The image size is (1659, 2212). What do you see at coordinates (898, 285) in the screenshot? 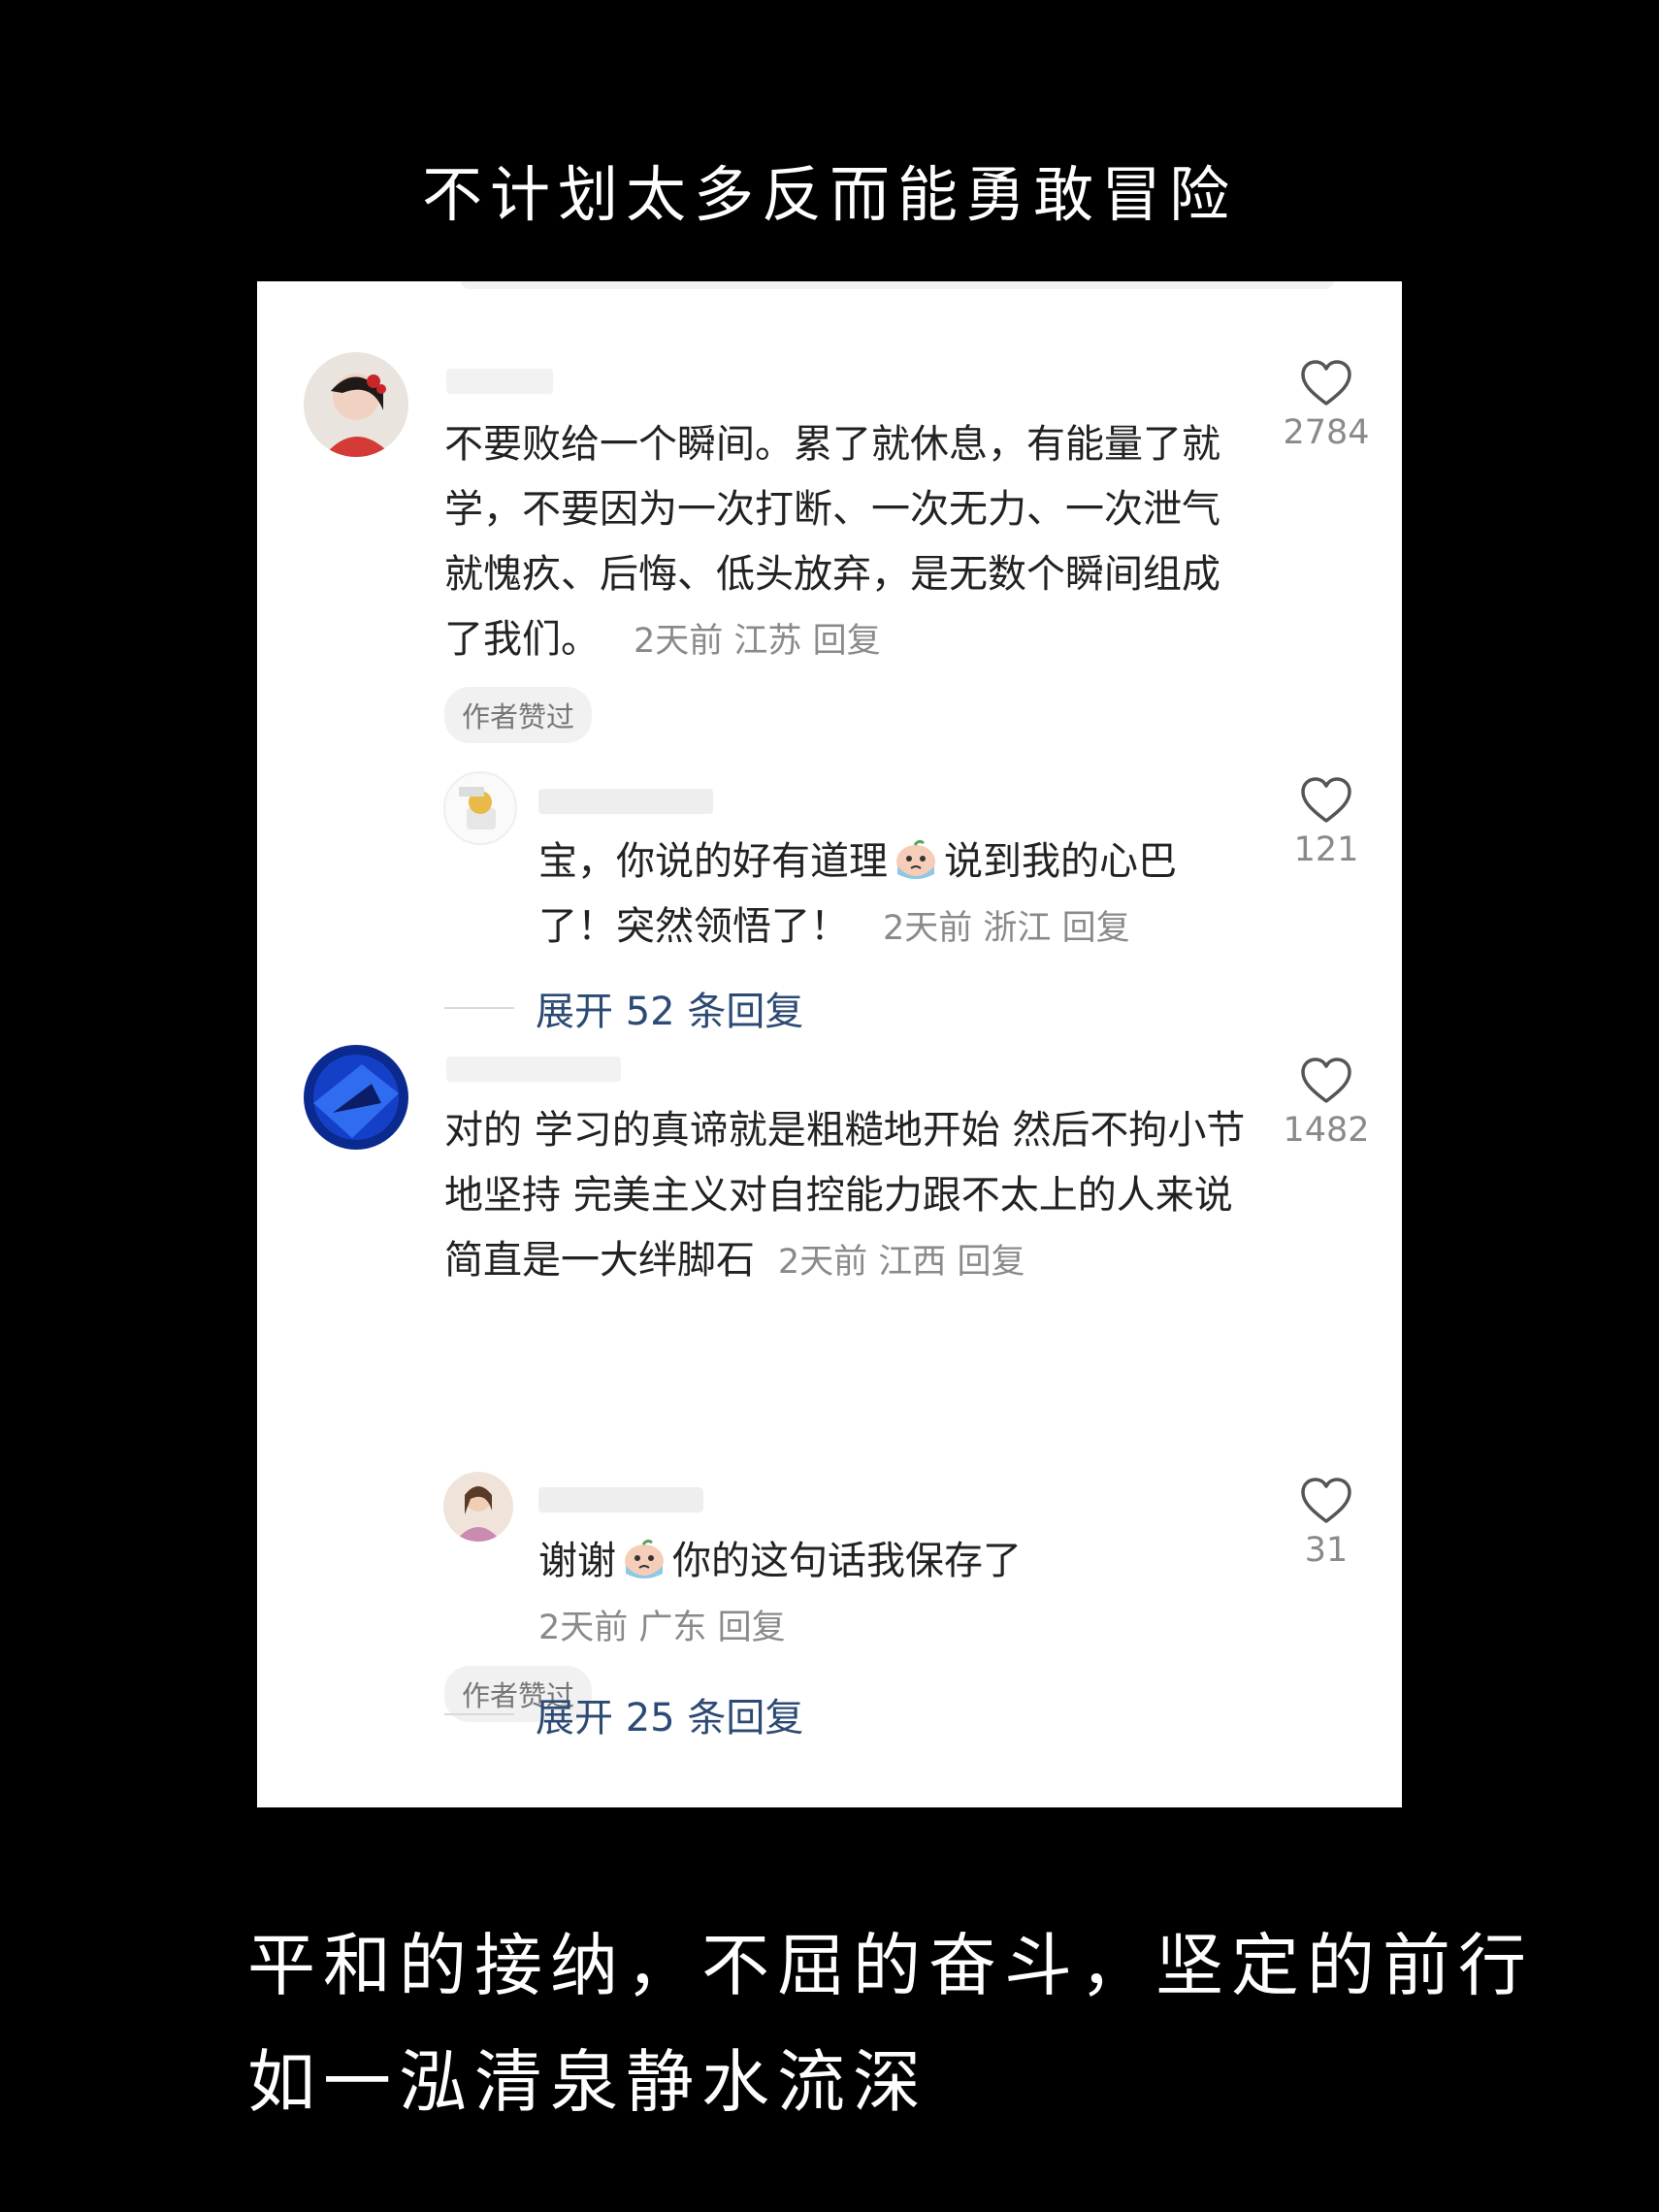
I see `top-bar-remnant` at bounding box center [898, 285].